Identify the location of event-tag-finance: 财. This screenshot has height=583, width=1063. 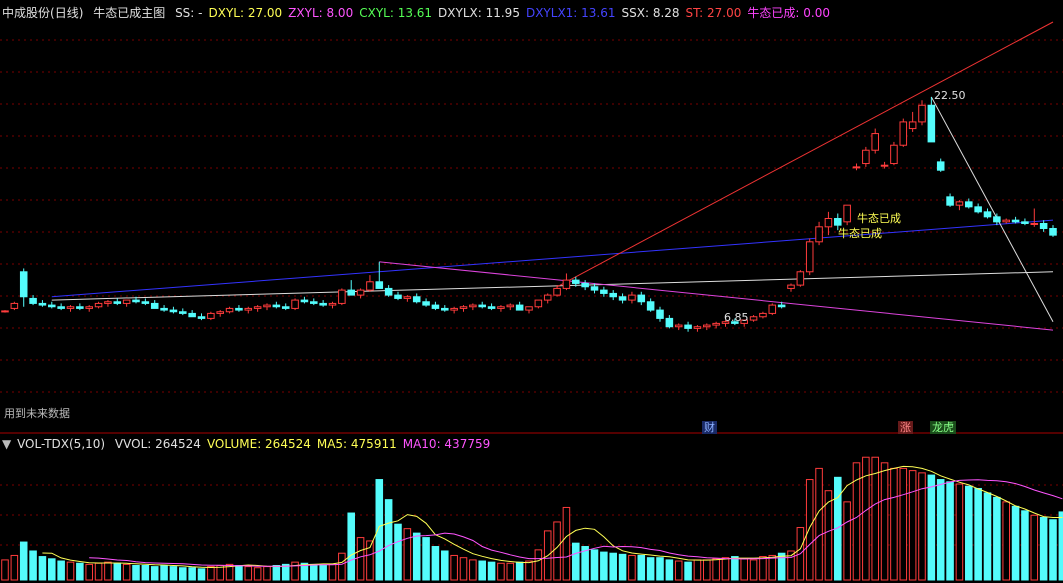
(709, 427).